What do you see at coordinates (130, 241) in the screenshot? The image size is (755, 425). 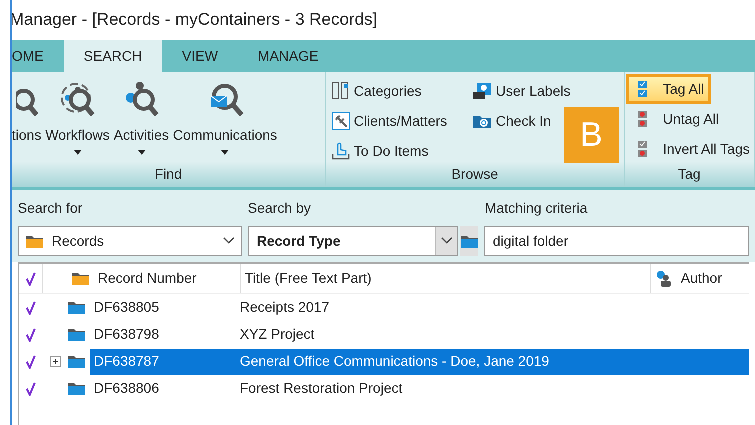 I see `search-for-dropdown: Records` at bounding box center [130, 241].